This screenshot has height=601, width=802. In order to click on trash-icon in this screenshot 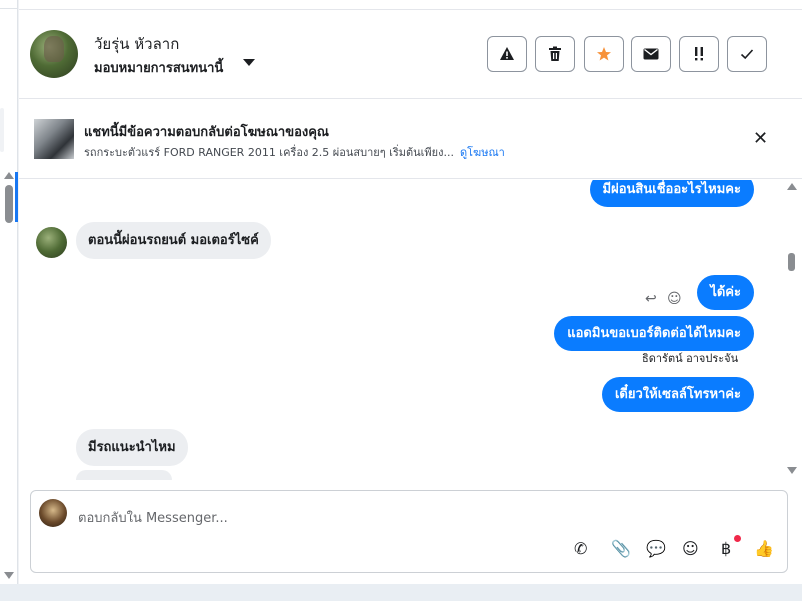, I will do `click(555, 53)`.